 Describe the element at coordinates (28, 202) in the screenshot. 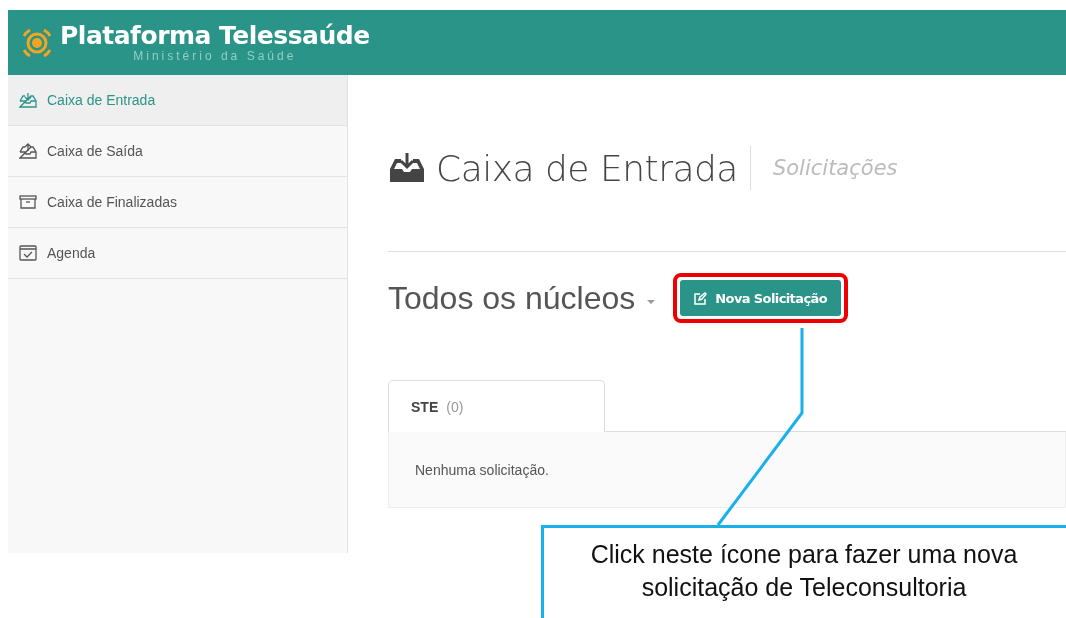

I see `archive-box-icon` at that location.